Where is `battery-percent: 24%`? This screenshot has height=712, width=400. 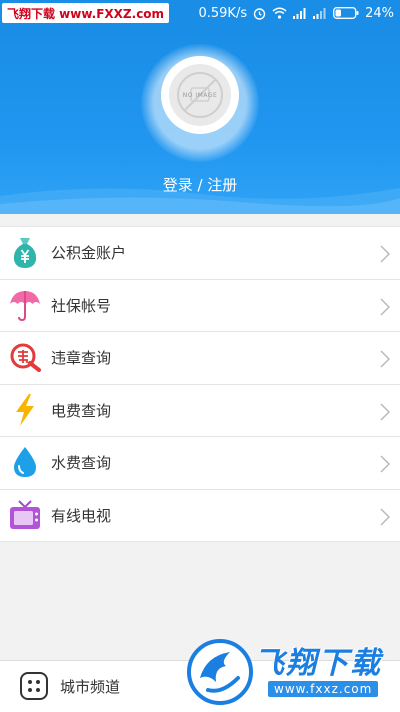
battery-percent: 24% is located at coordinates (379, 13).